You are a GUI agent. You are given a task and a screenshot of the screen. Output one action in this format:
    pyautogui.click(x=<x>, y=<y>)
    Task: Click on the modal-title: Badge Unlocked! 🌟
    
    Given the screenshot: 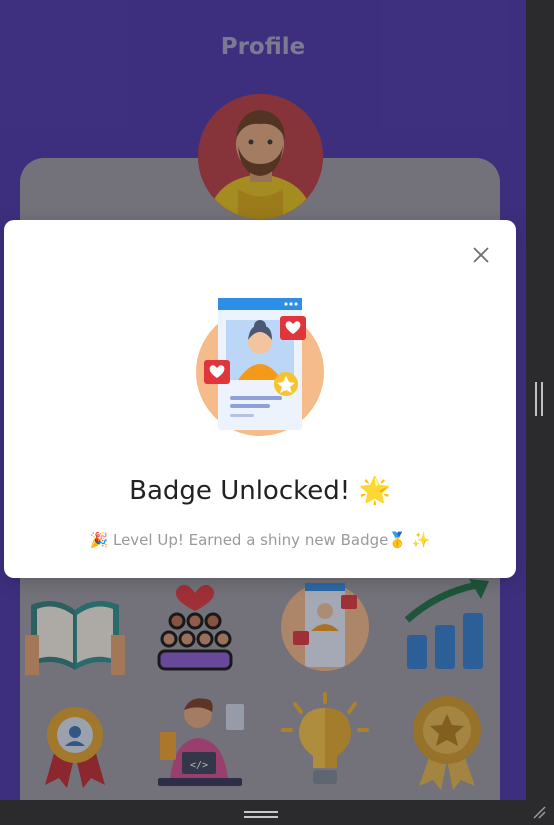 What is the action you would take?
    pyautogui.click(x=260, y=491)
    